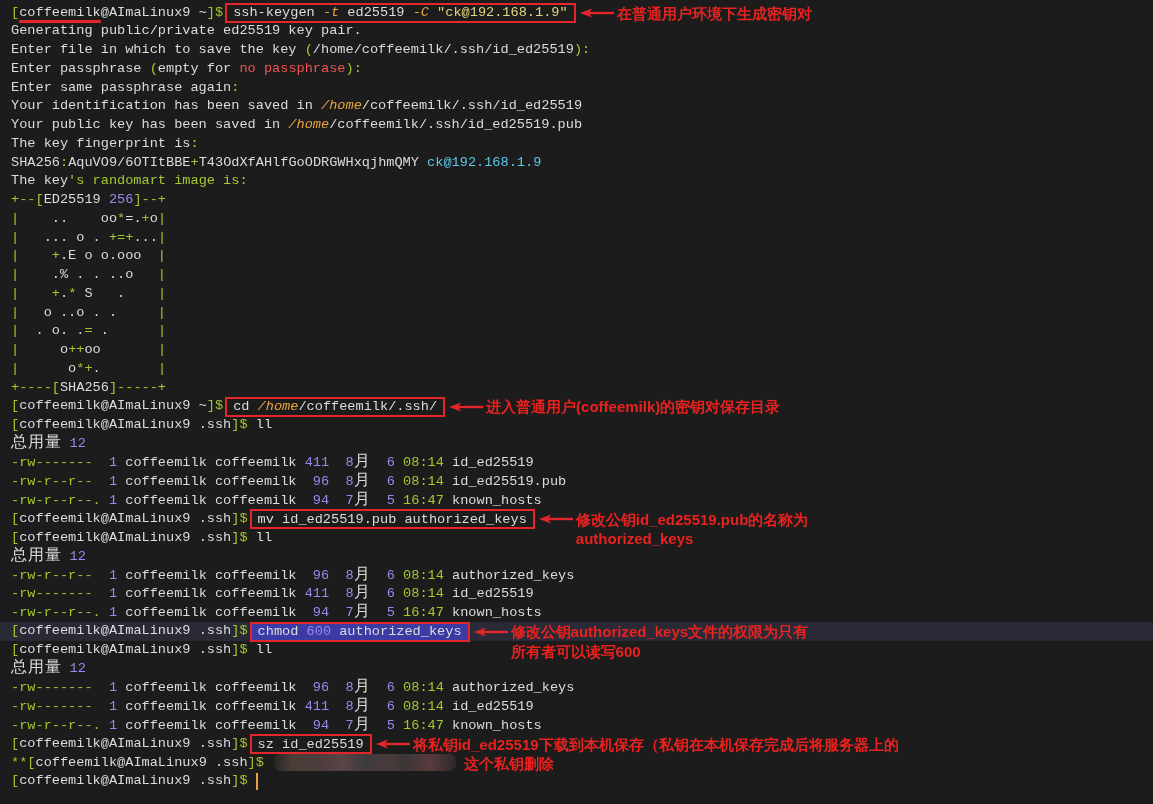 This screenshot has height=804, width=1153. I want to click on terminal-line: | . o. .= . |, so click(89, 331).